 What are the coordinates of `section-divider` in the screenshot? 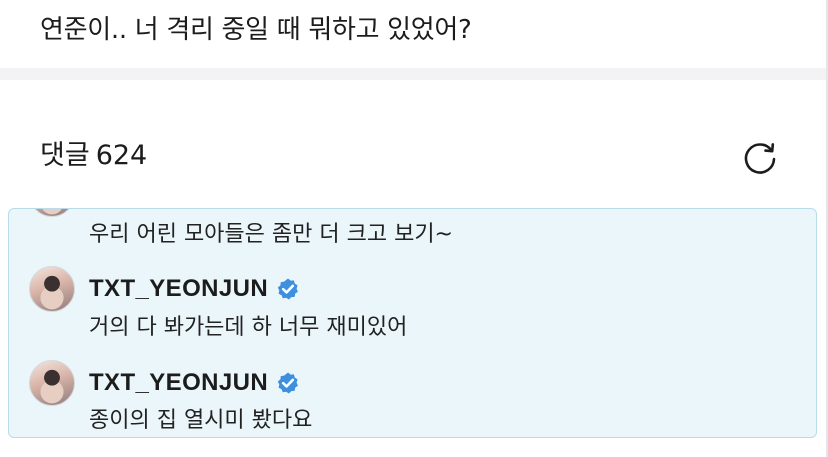 It's located at (414, 74).